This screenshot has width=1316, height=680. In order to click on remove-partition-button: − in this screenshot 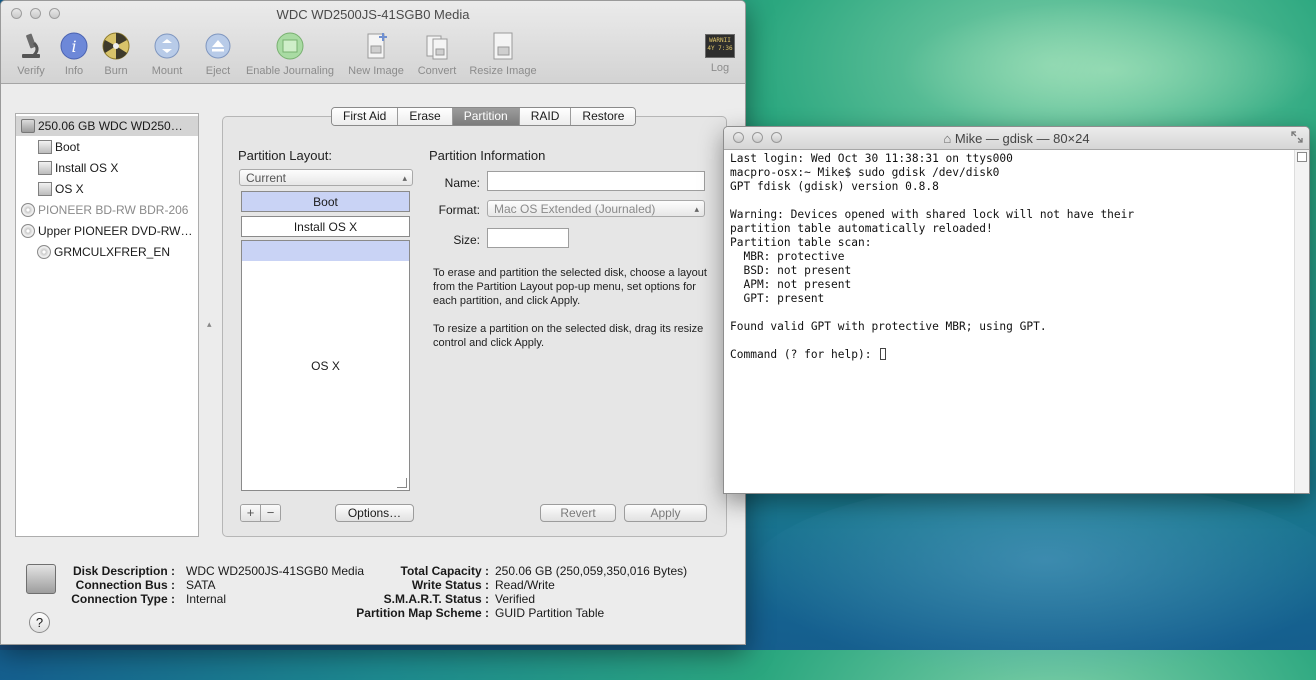, I will do `click(270, 513)`.